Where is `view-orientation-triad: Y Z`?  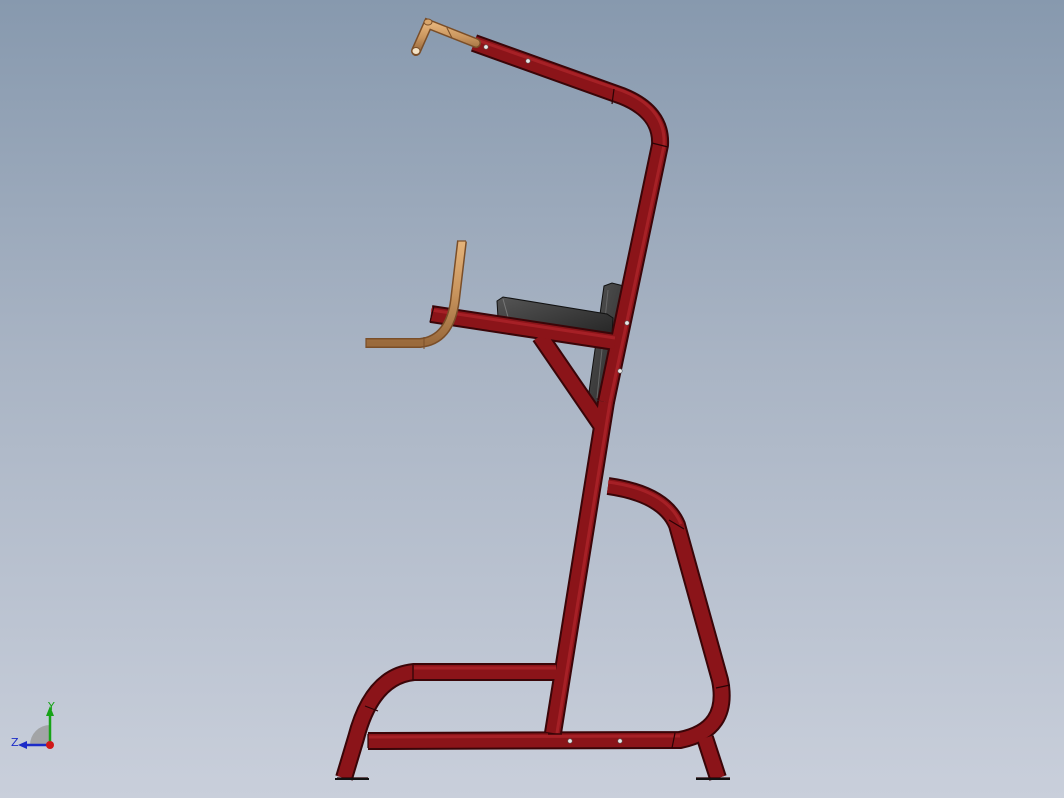
view-orientation-triad: Y Z is located at coordinates (38, 732).